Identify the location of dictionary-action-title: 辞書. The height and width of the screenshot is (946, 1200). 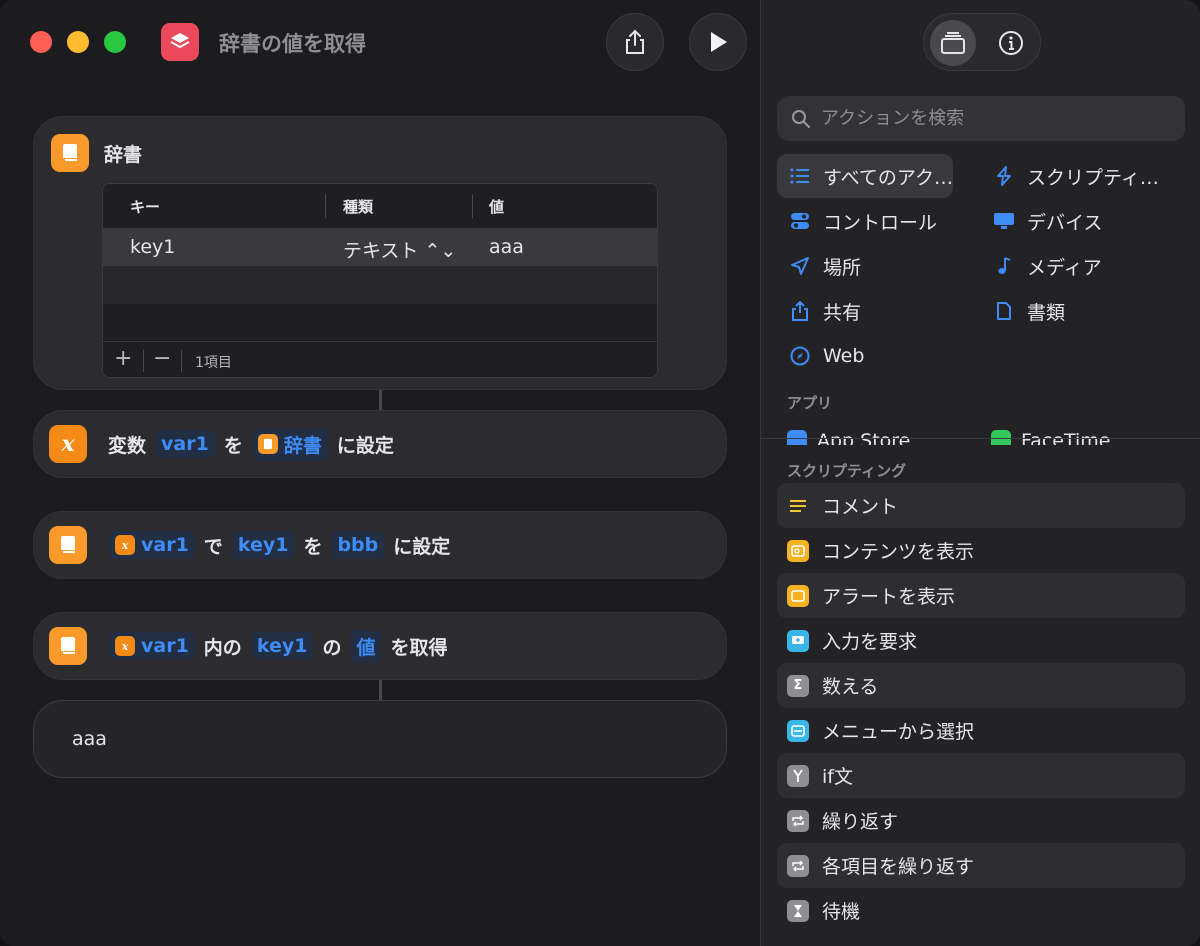
(123, 154).